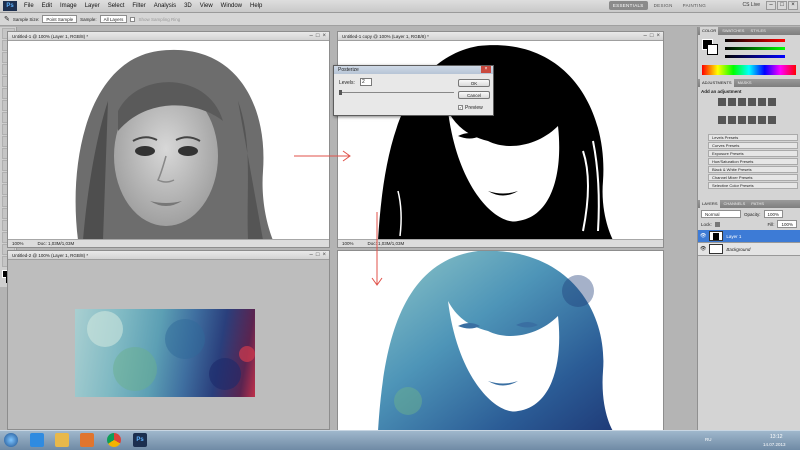 The width and height of the screenshot is (800, 450). What do you see at coordinates (773, 214) in the screenshot?
I see `opacity-input: 100%` at bounding box center [773, 214].